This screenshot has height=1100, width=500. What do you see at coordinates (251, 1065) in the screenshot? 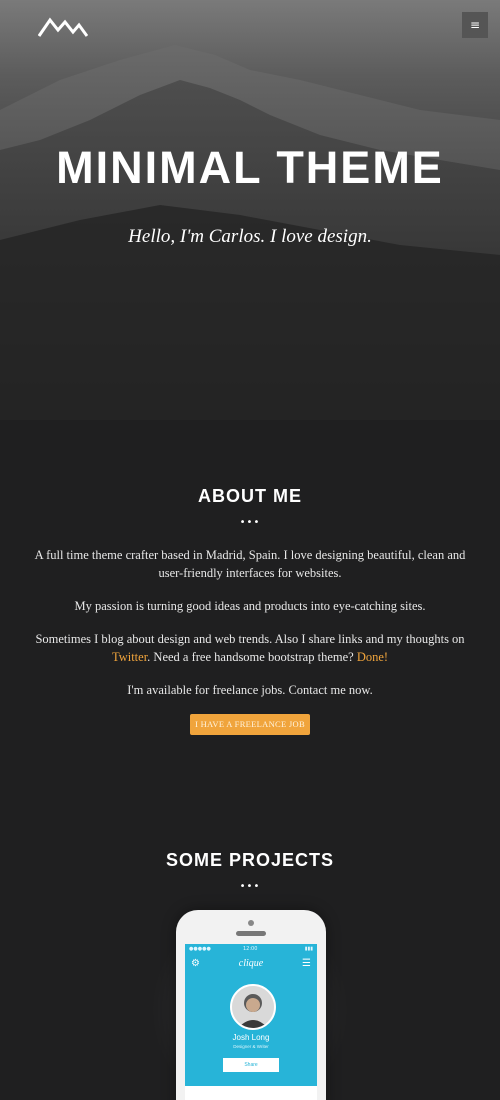
I see `share-button: Share` at bounding box center [251, 1065].